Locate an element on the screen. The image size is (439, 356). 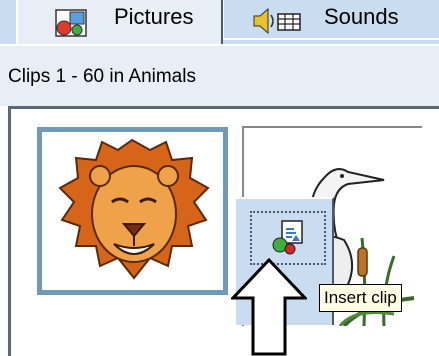
insert-clip-tooltip: Insert clip is located at coordinates (360, 298).